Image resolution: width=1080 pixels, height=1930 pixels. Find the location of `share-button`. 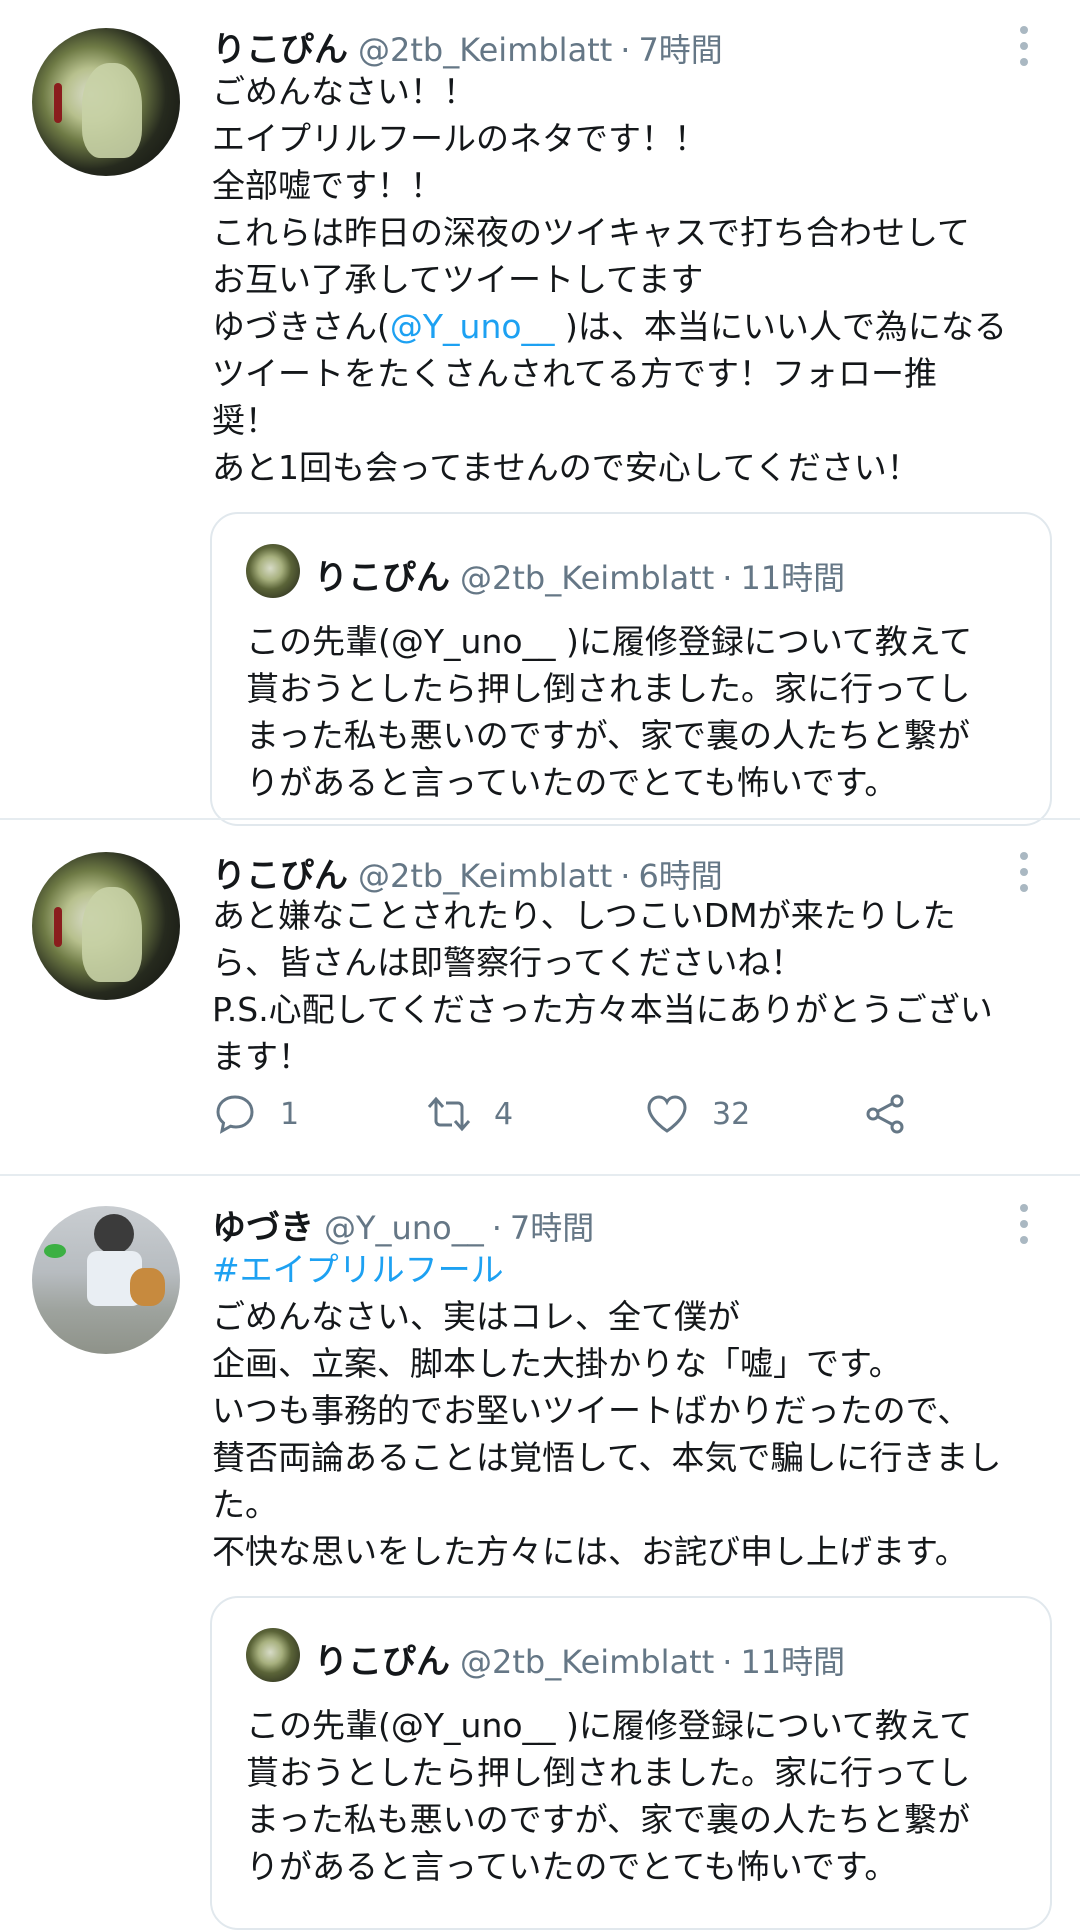

share-button is located at coordinates (885, 1114).